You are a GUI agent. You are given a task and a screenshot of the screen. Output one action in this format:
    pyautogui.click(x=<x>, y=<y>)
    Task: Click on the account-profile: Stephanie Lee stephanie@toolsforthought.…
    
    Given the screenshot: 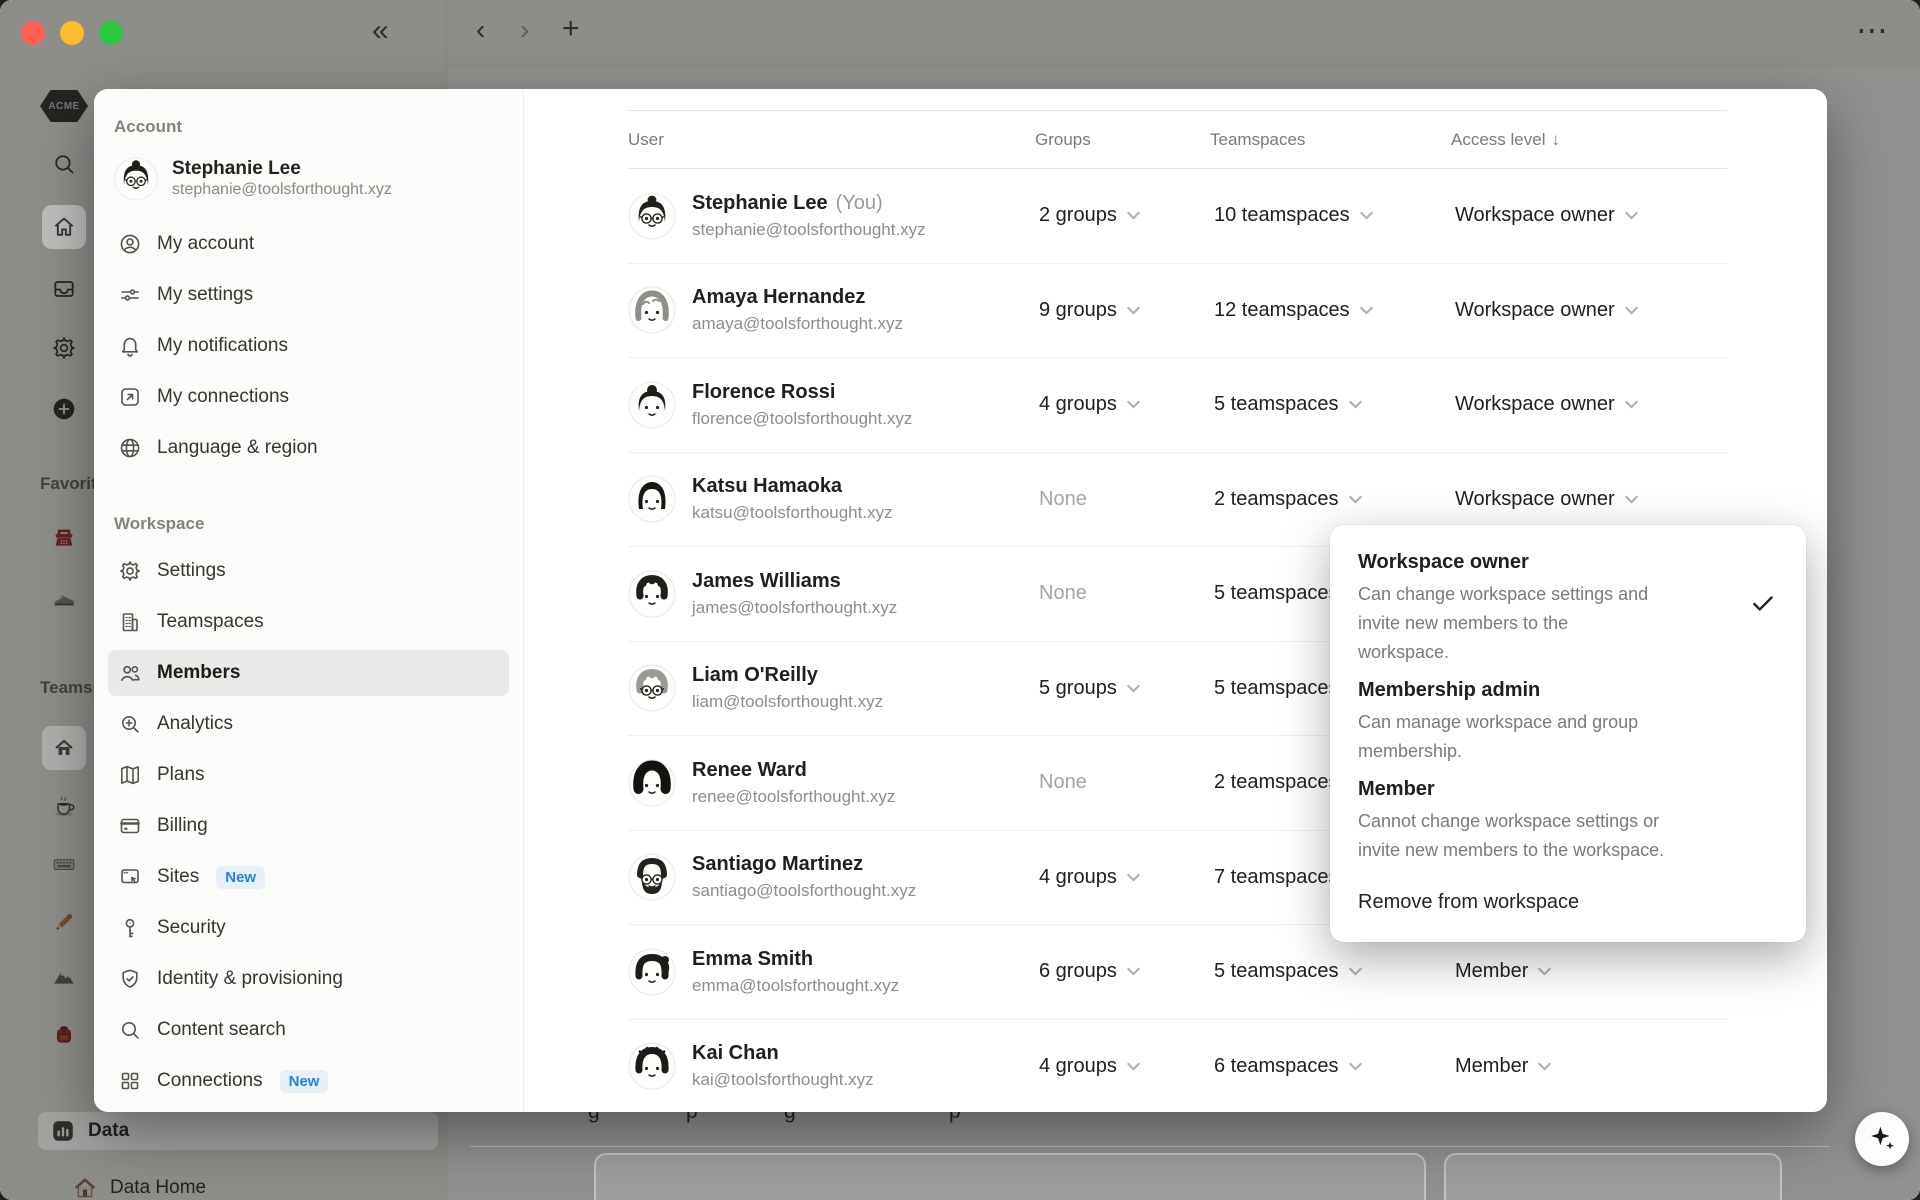 What is the action you would take?
    pyautogui.click(x=309, y=179)
    